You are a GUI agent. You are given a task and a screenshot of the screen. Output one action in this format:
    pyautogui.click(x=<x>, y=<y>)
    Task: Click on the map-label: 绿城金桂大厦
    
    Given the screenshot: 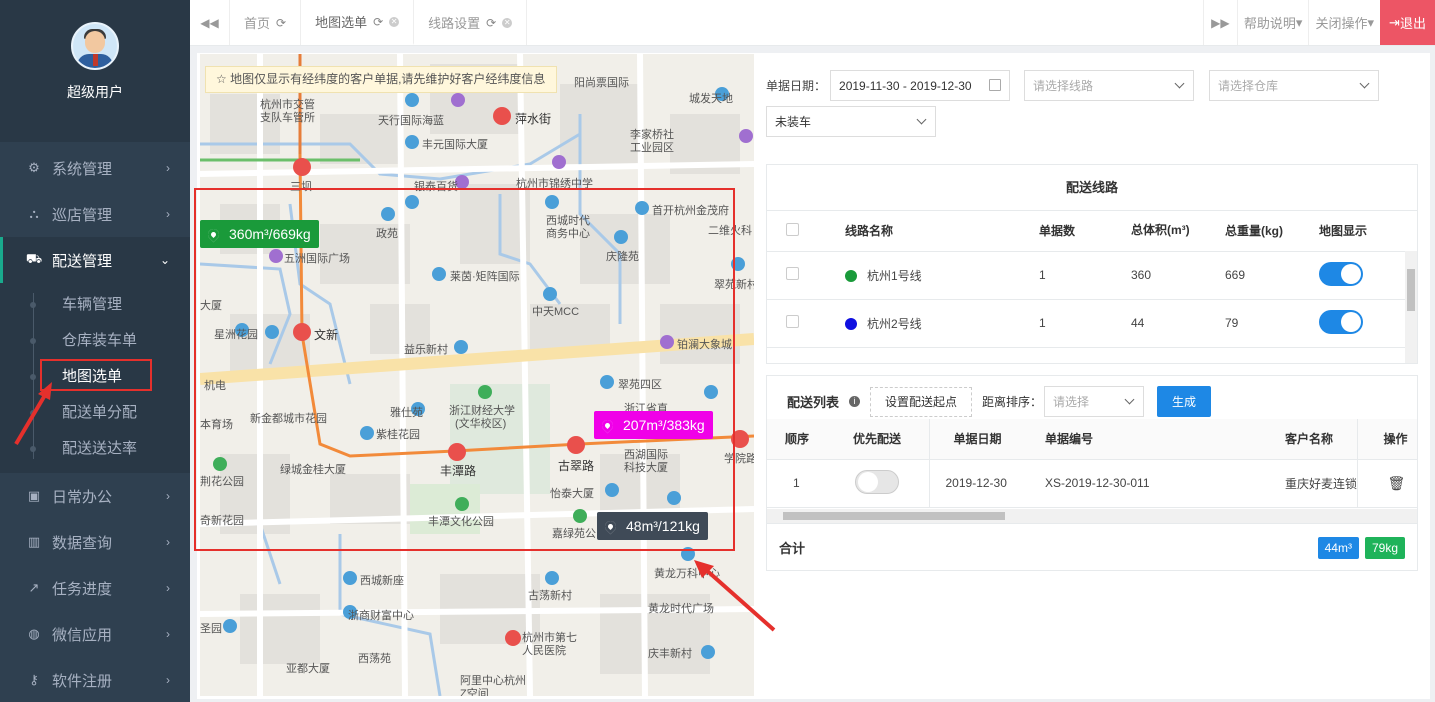 What is the action you would take?
    pyautogui.click(x=313, y=470)
    